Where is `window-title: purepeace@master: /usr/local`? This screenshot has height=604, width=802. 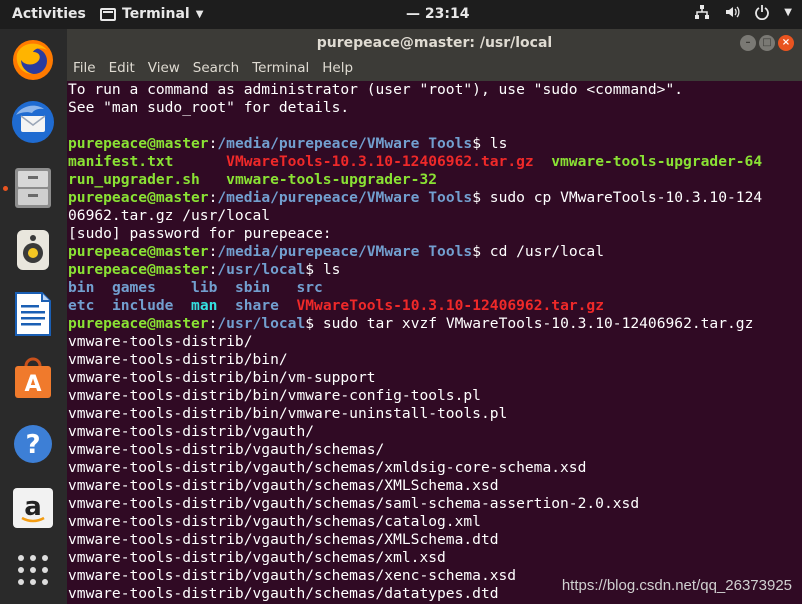 window-title: purepeace@master: /usr/local is located at coordinates (434, 43).